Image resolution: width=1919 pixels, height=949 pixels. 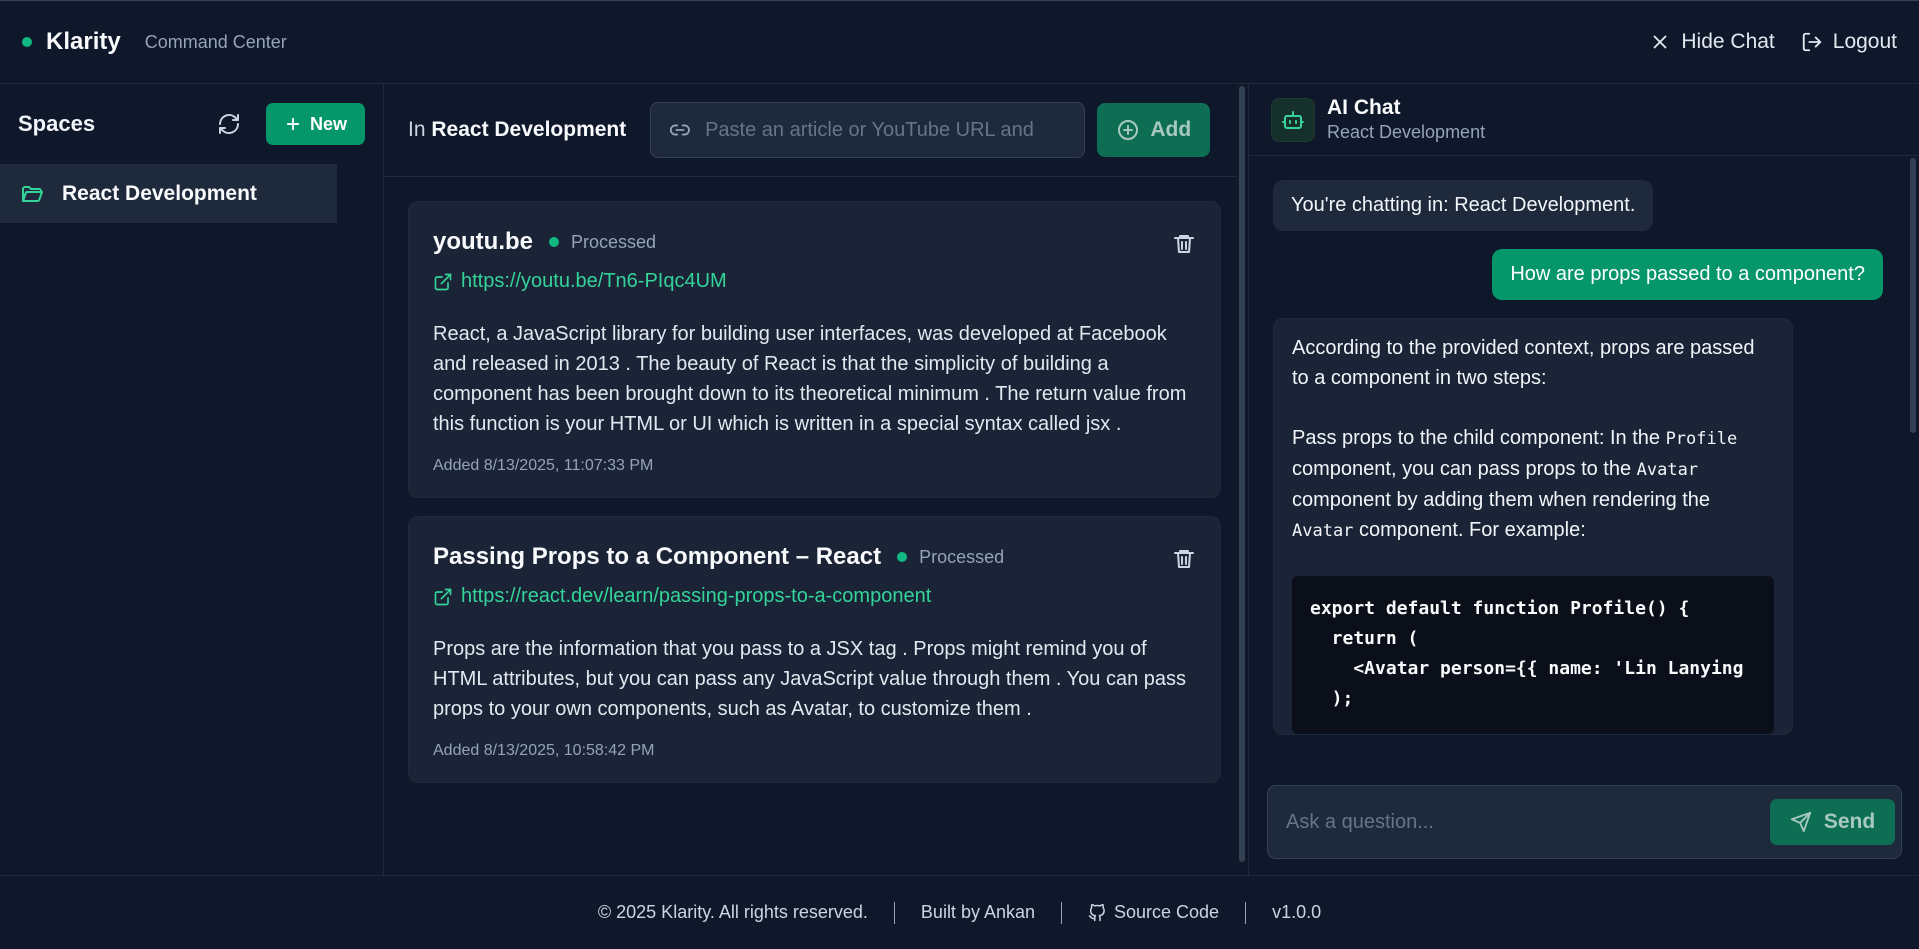 What do you see at coordinates (814, 281) in the screenshot?
I see `source-link: https://youtu.be/Tn6-PIqc4UM` at bounding box center [814, 281].